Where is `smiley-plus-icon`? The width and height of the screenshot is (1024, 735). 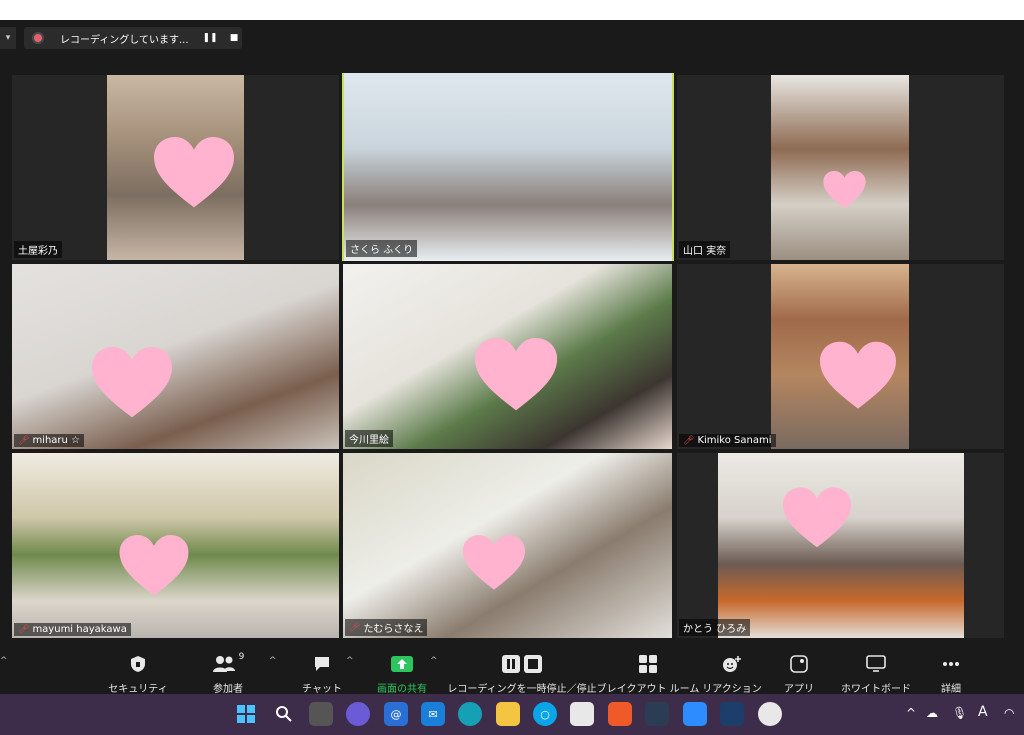 smiley-plus-icon is located at coordinates (732, 664).